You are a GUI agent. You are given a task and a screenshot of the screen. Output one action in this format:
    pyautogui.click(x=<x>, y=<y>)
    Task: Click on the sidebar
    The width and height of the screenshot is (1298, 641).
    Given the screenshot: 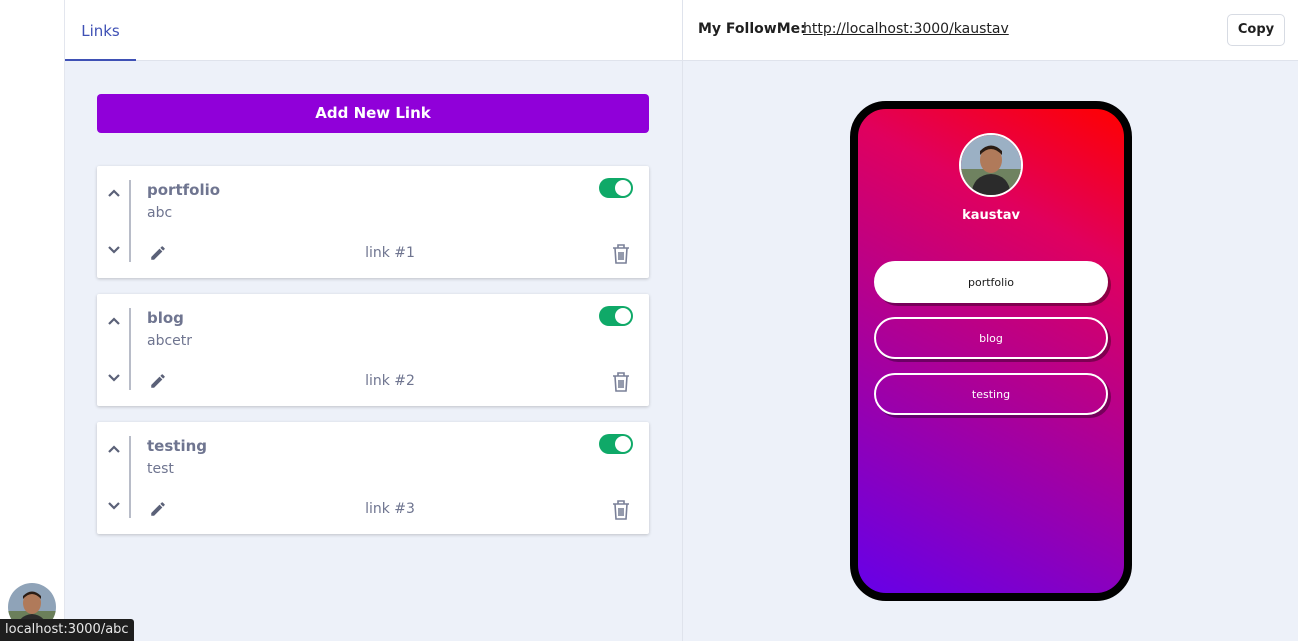 What is the action you would take?
    pyautogui.click(x=32, y=320)
    